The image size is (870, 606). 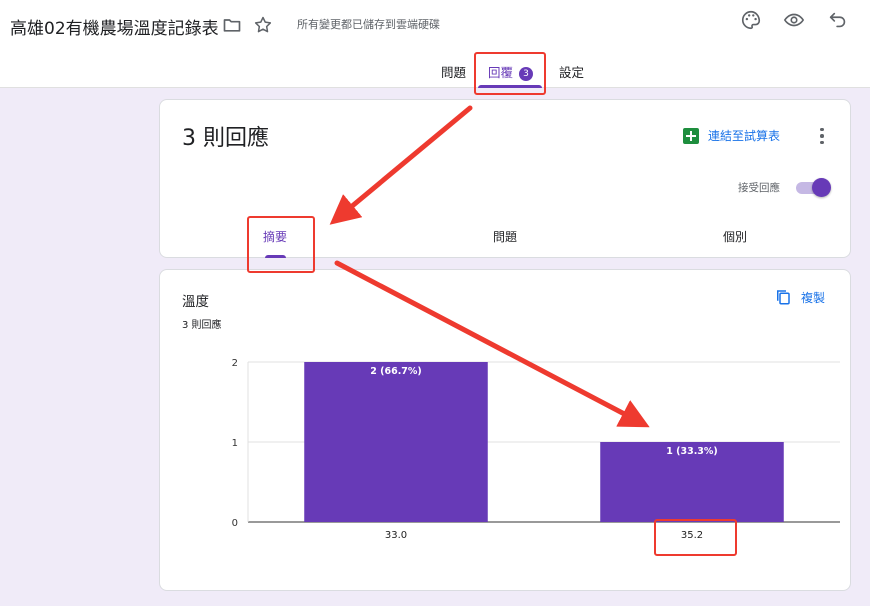 I want to click on palette-icon, so click(x=751, y=20).